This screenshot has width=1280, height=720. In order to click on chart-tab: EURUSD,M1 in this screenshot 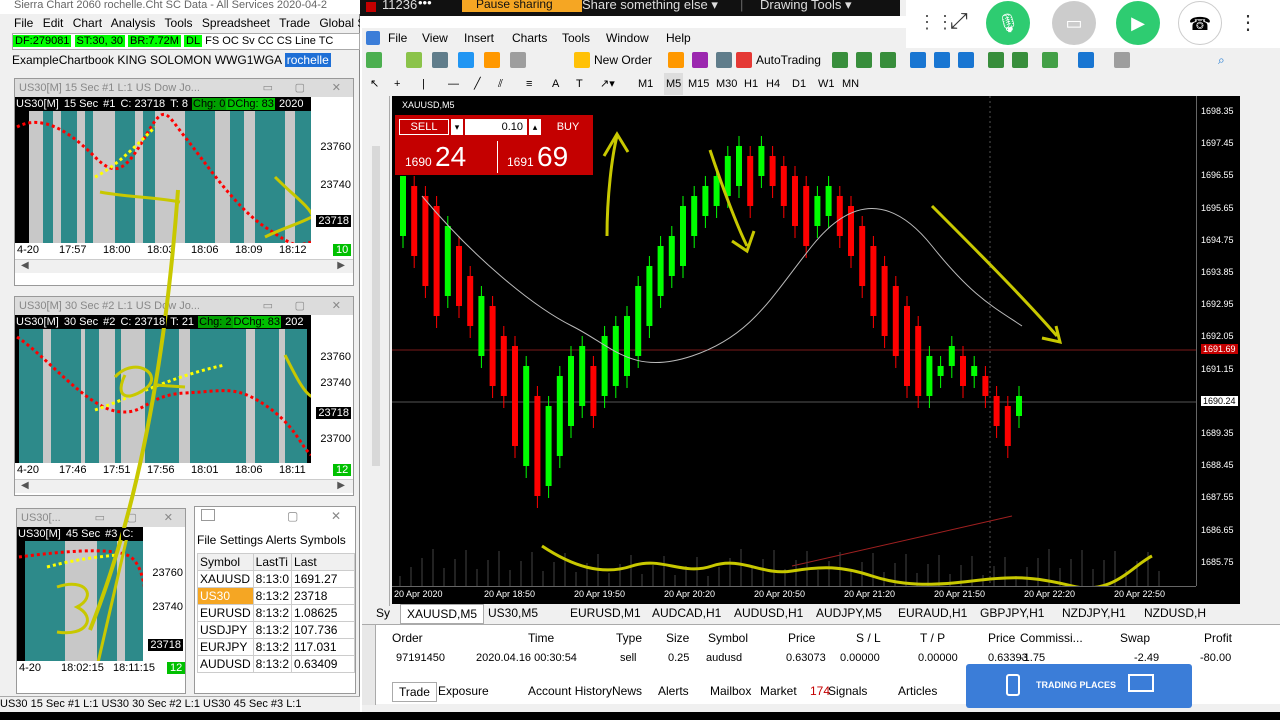, I will do `click(605, 613)`.